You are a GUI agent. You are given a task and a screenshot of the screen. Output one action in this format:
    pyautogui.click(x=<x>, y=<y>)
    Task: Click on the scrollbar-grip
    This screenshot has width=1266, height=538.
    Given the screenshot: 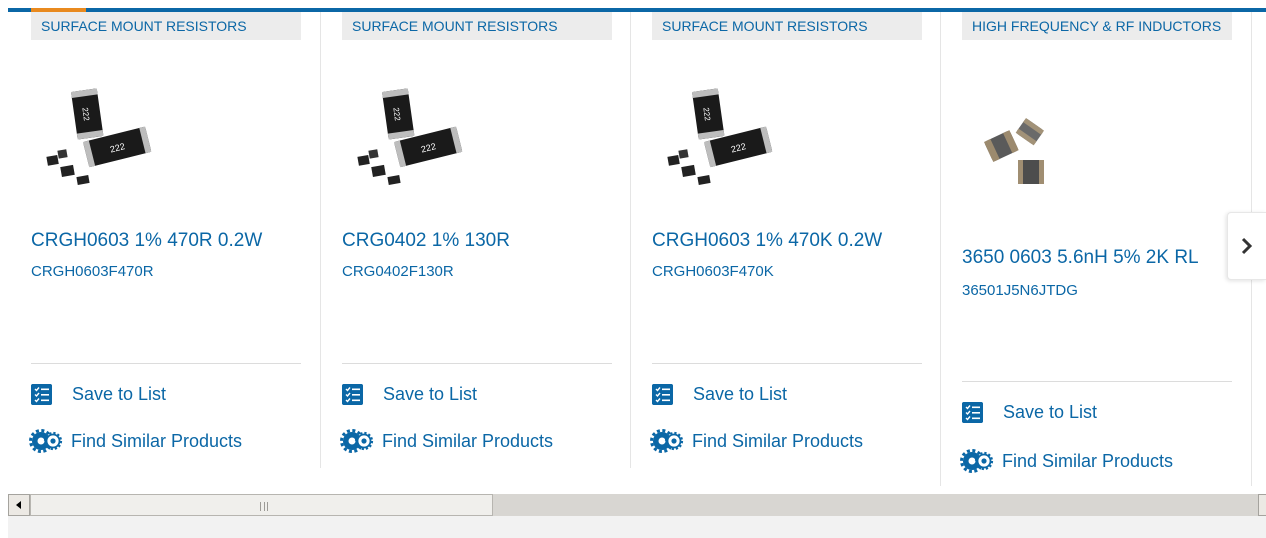 What is the action you would take?
    pyautogui.click(x=264, y=506)
    